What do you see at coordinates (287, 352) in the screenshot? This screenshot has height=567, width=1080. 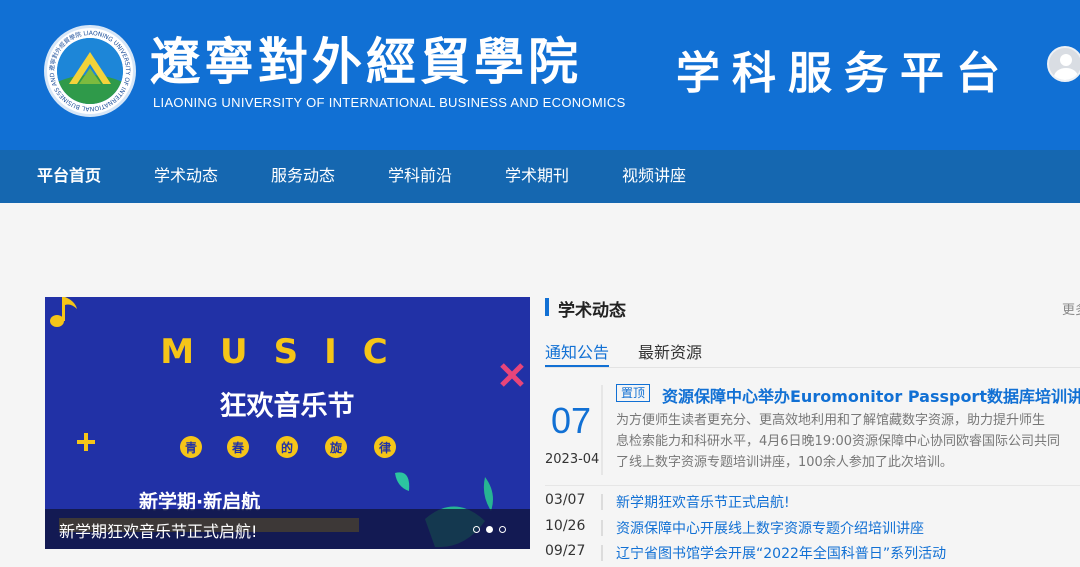 I see `banner-music-text: MUSIC` at bounding box center [287, 352].